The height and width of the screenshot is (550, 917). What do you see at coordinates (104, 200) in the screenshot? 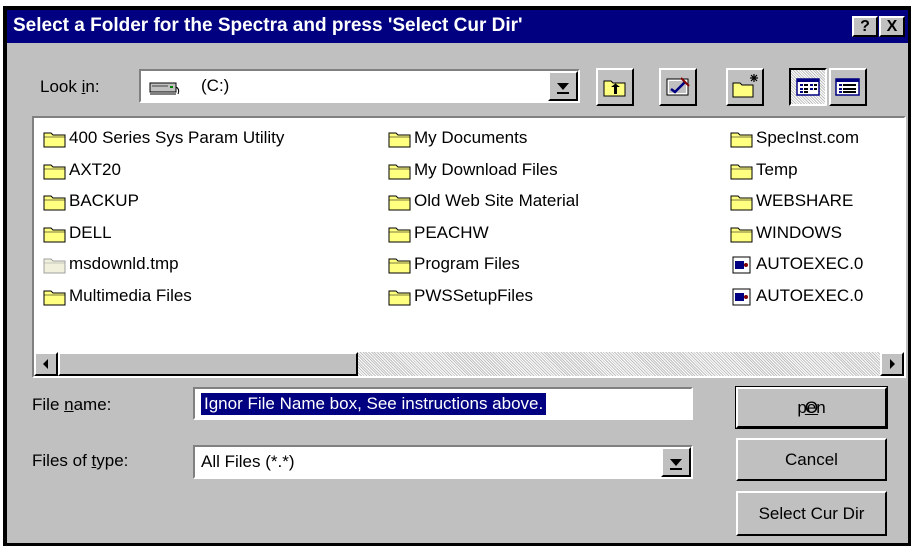
I see `file-list-item-name: BACKUP` at bounding box center [104, 200].